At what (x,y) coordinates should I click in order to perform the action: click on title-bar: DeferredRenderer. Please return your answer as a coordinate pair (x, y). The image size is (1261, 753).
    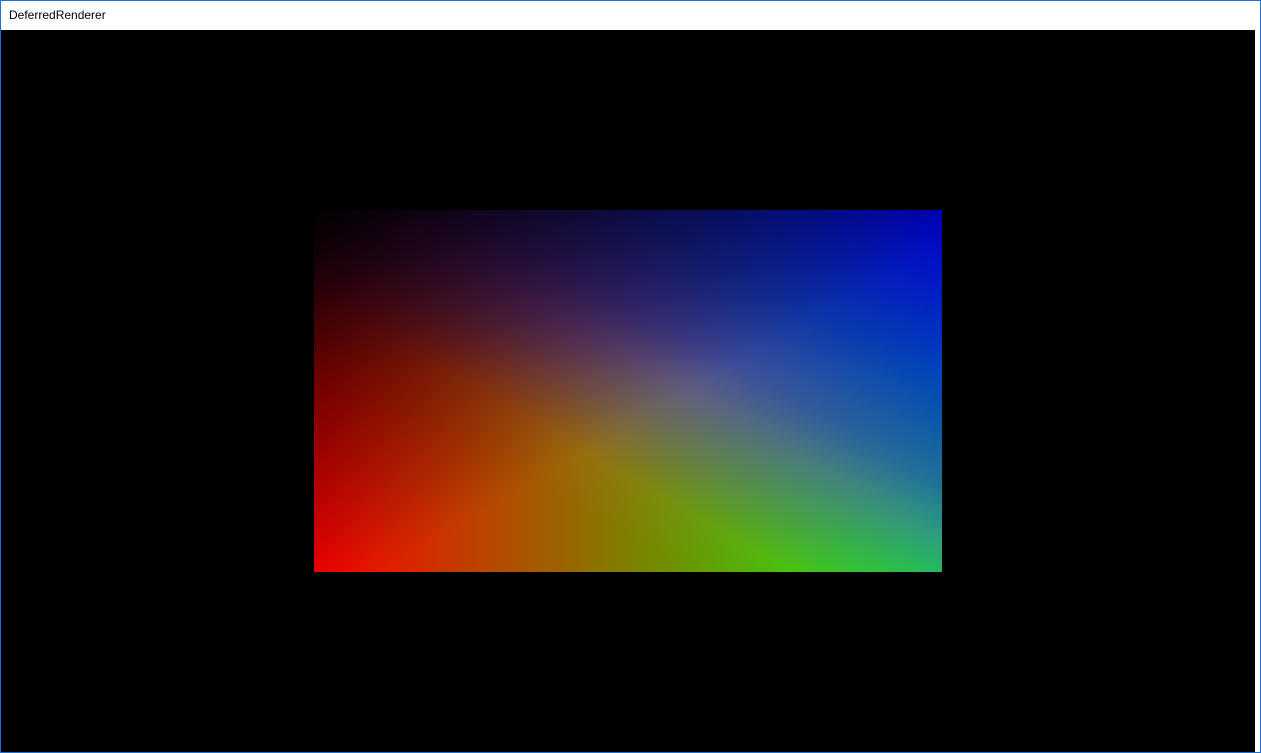
    Looking at the image, I should click on (628, 15).